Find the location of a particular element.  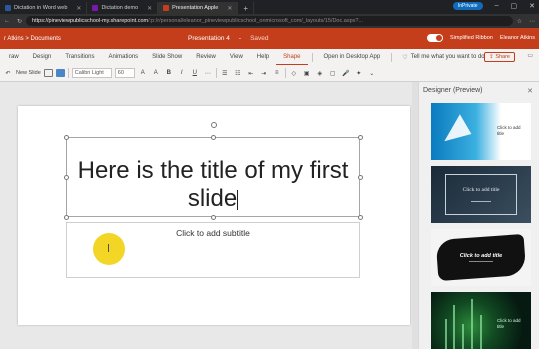

arrange-icon: ▣ is located at coordinates (307, 73).